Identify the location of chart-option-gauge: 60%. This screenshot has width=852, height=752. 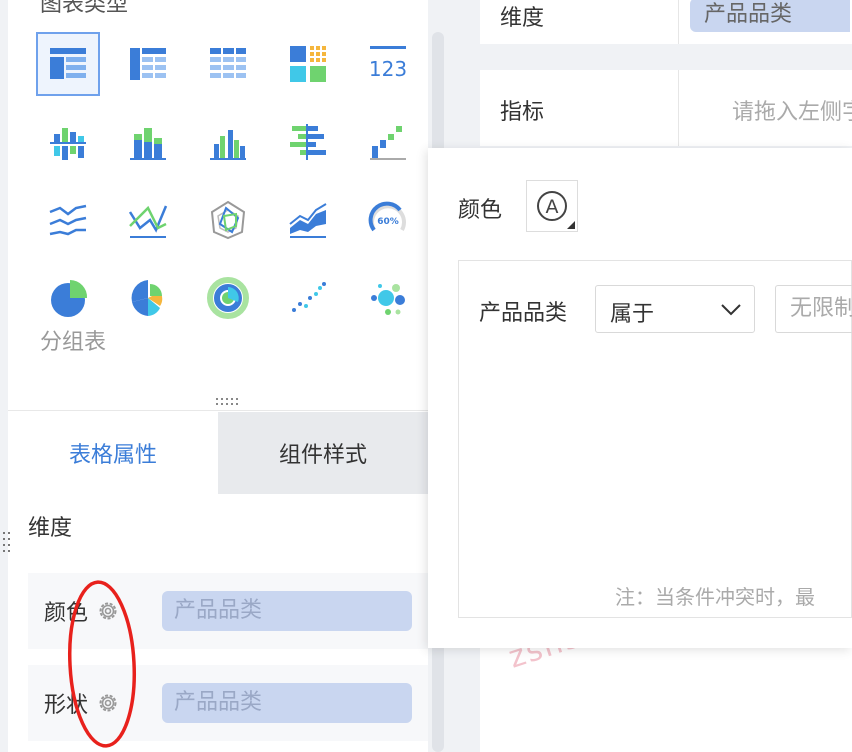
(388, 220).